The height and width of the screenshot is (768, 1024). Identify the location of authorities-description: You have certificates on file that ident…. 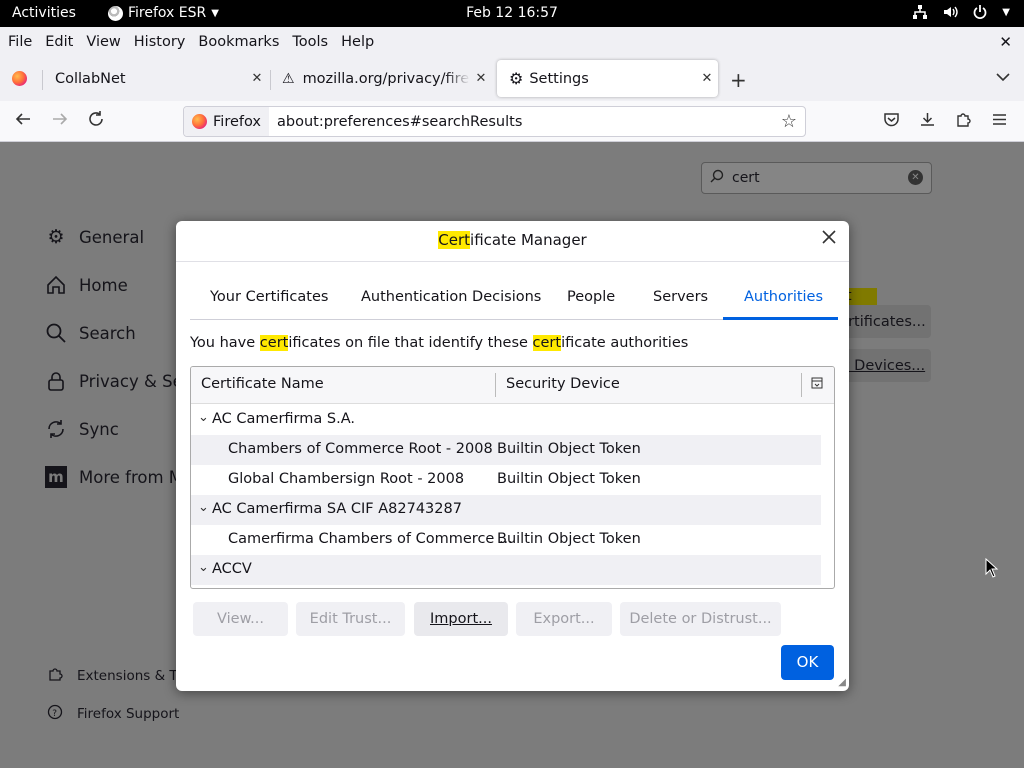
(439, 343).